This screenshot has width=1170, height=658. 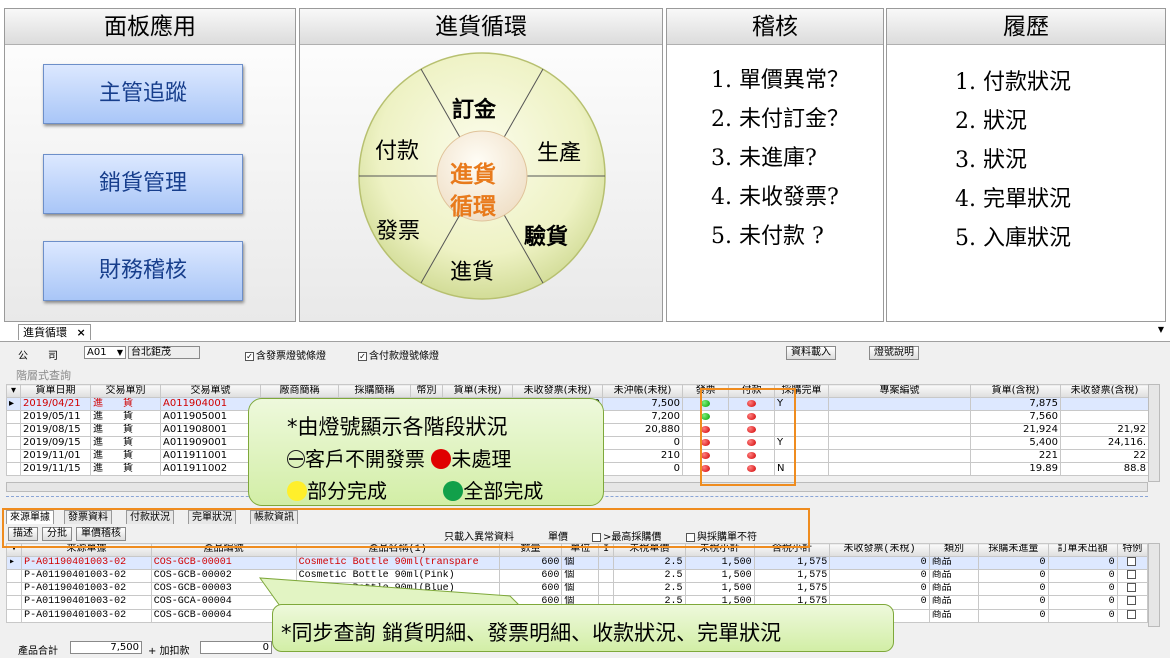 I want to click on table-cell: Cosmetic Bottle 90ml(Pink), so click(x=397, y=576).